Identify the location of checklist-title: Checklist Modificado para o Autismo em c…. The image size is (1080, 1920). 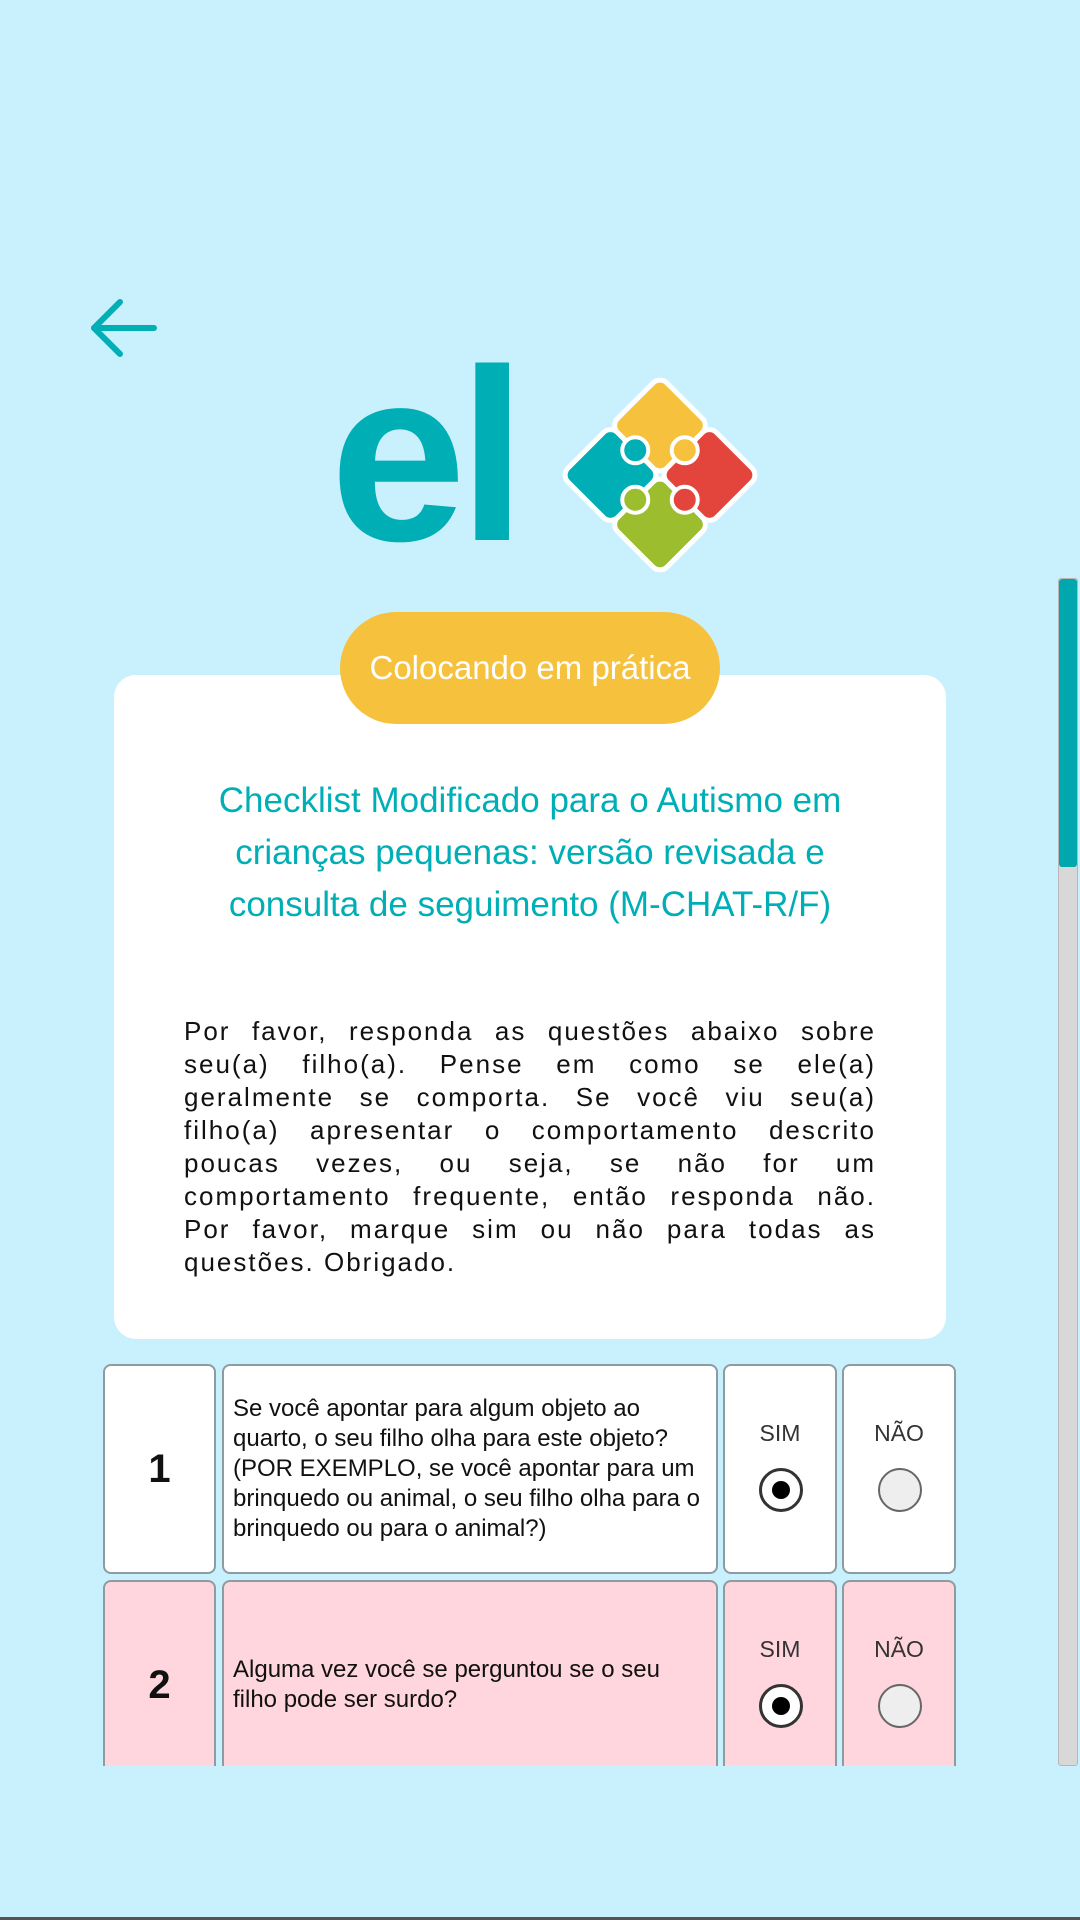
(530, 852).